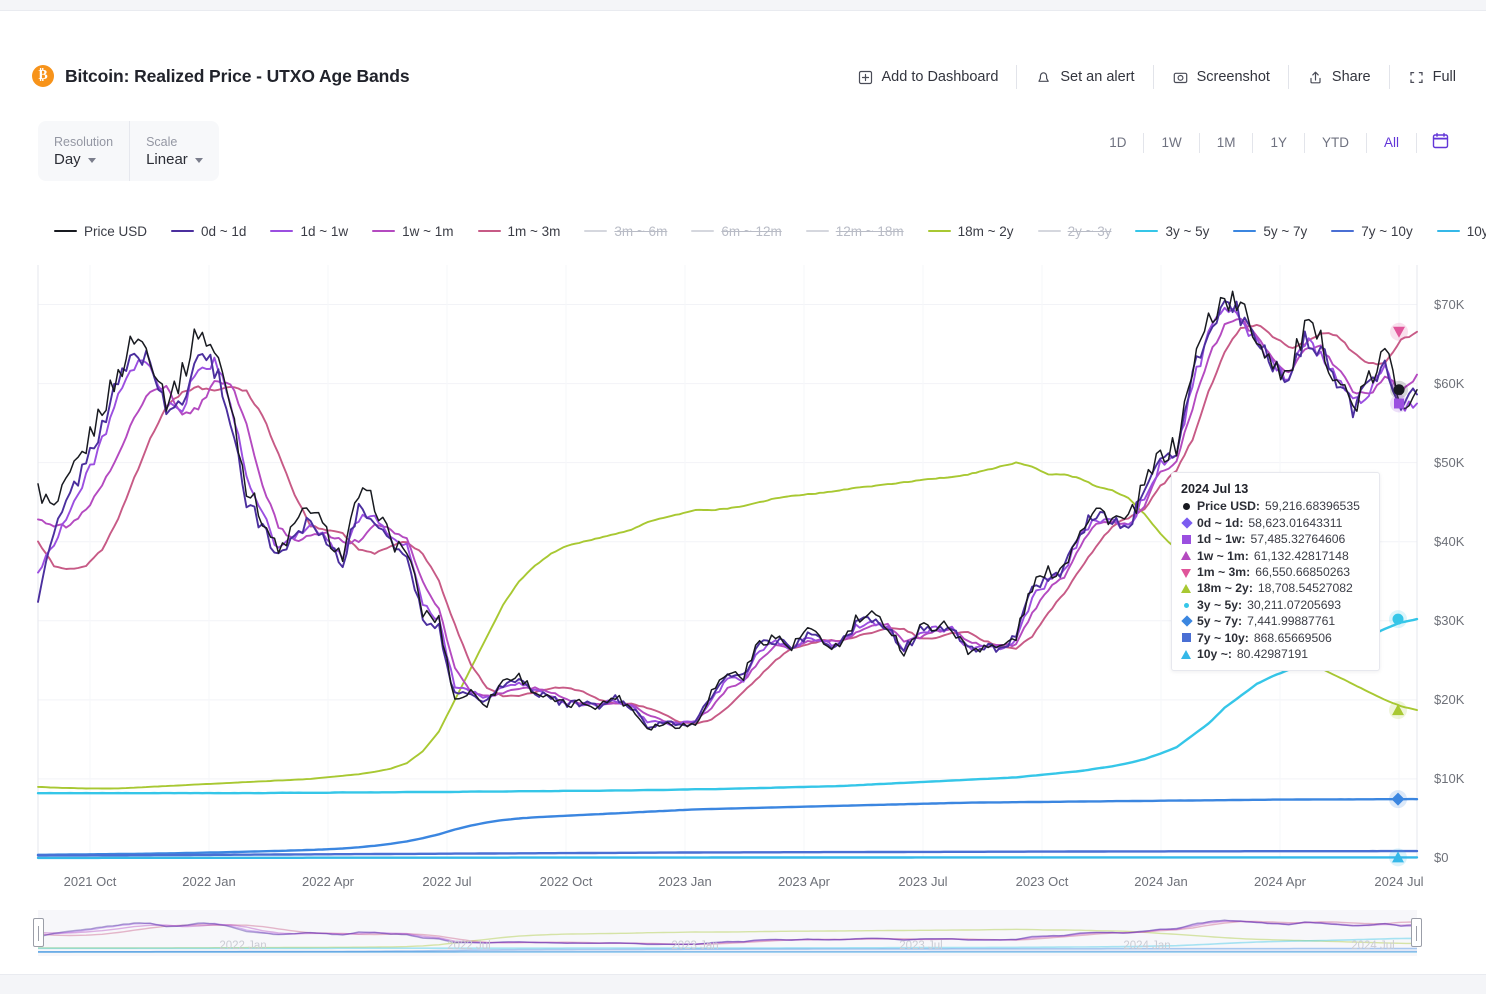 This screenshot has height=994, width=1486. I want to click on tooltip-series-name: Price USD:, so click(1228, 506).